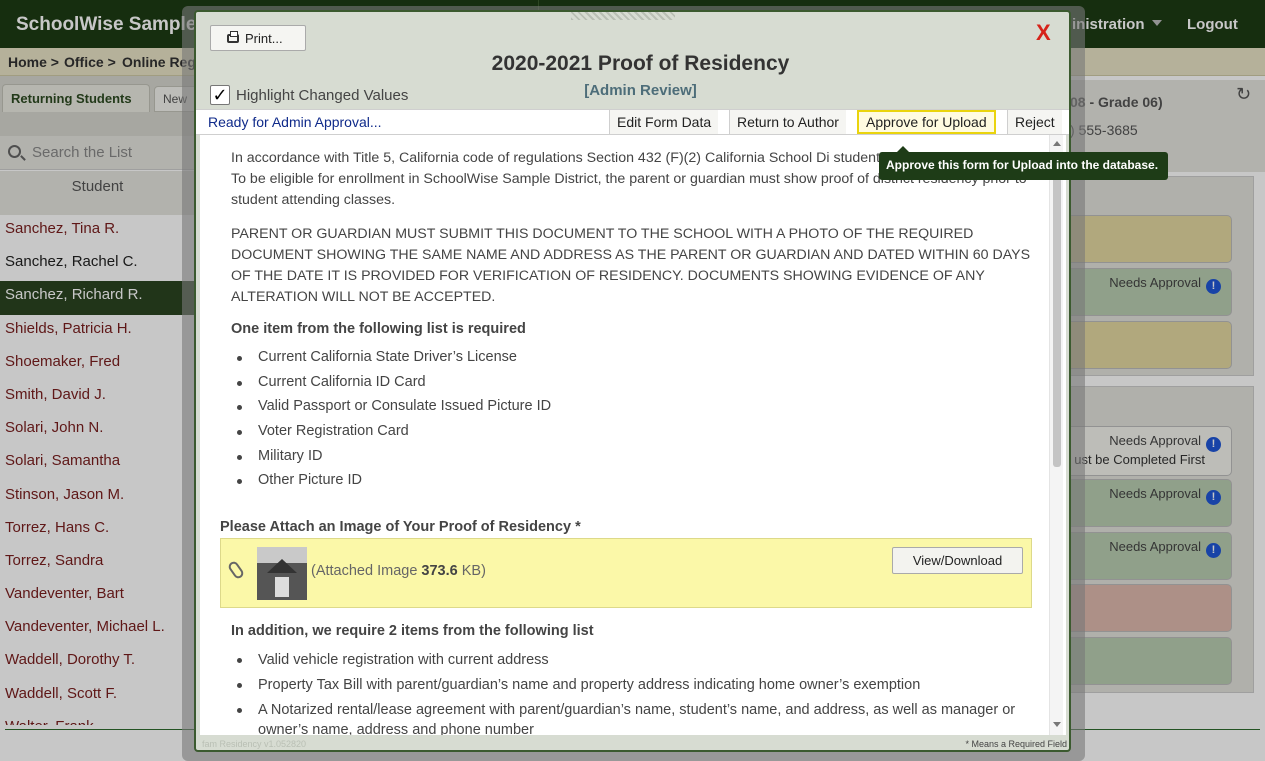 The height and width of the screenshot is (761, 1265). Describe the element at coordinates (1016, 744) in the screenshot. I see `required-field-note: * Means a Required Field` at that location.